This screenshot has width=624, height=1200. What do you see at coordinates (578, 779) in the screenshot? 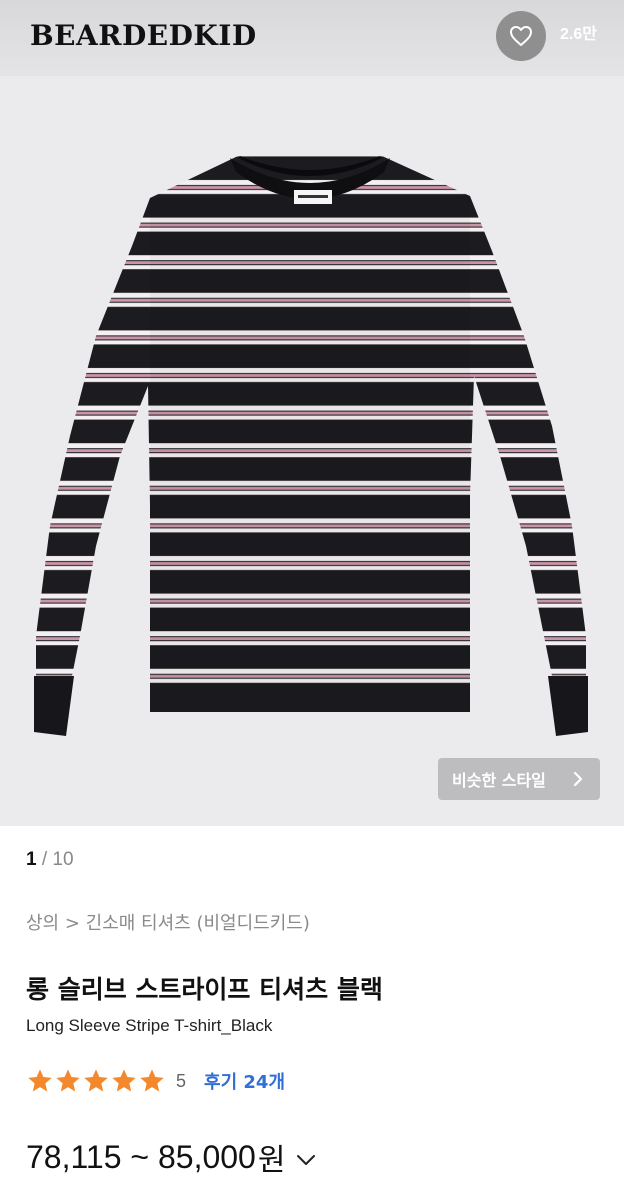
I see `chevron-right-icon` at bounding box center [578, 779].